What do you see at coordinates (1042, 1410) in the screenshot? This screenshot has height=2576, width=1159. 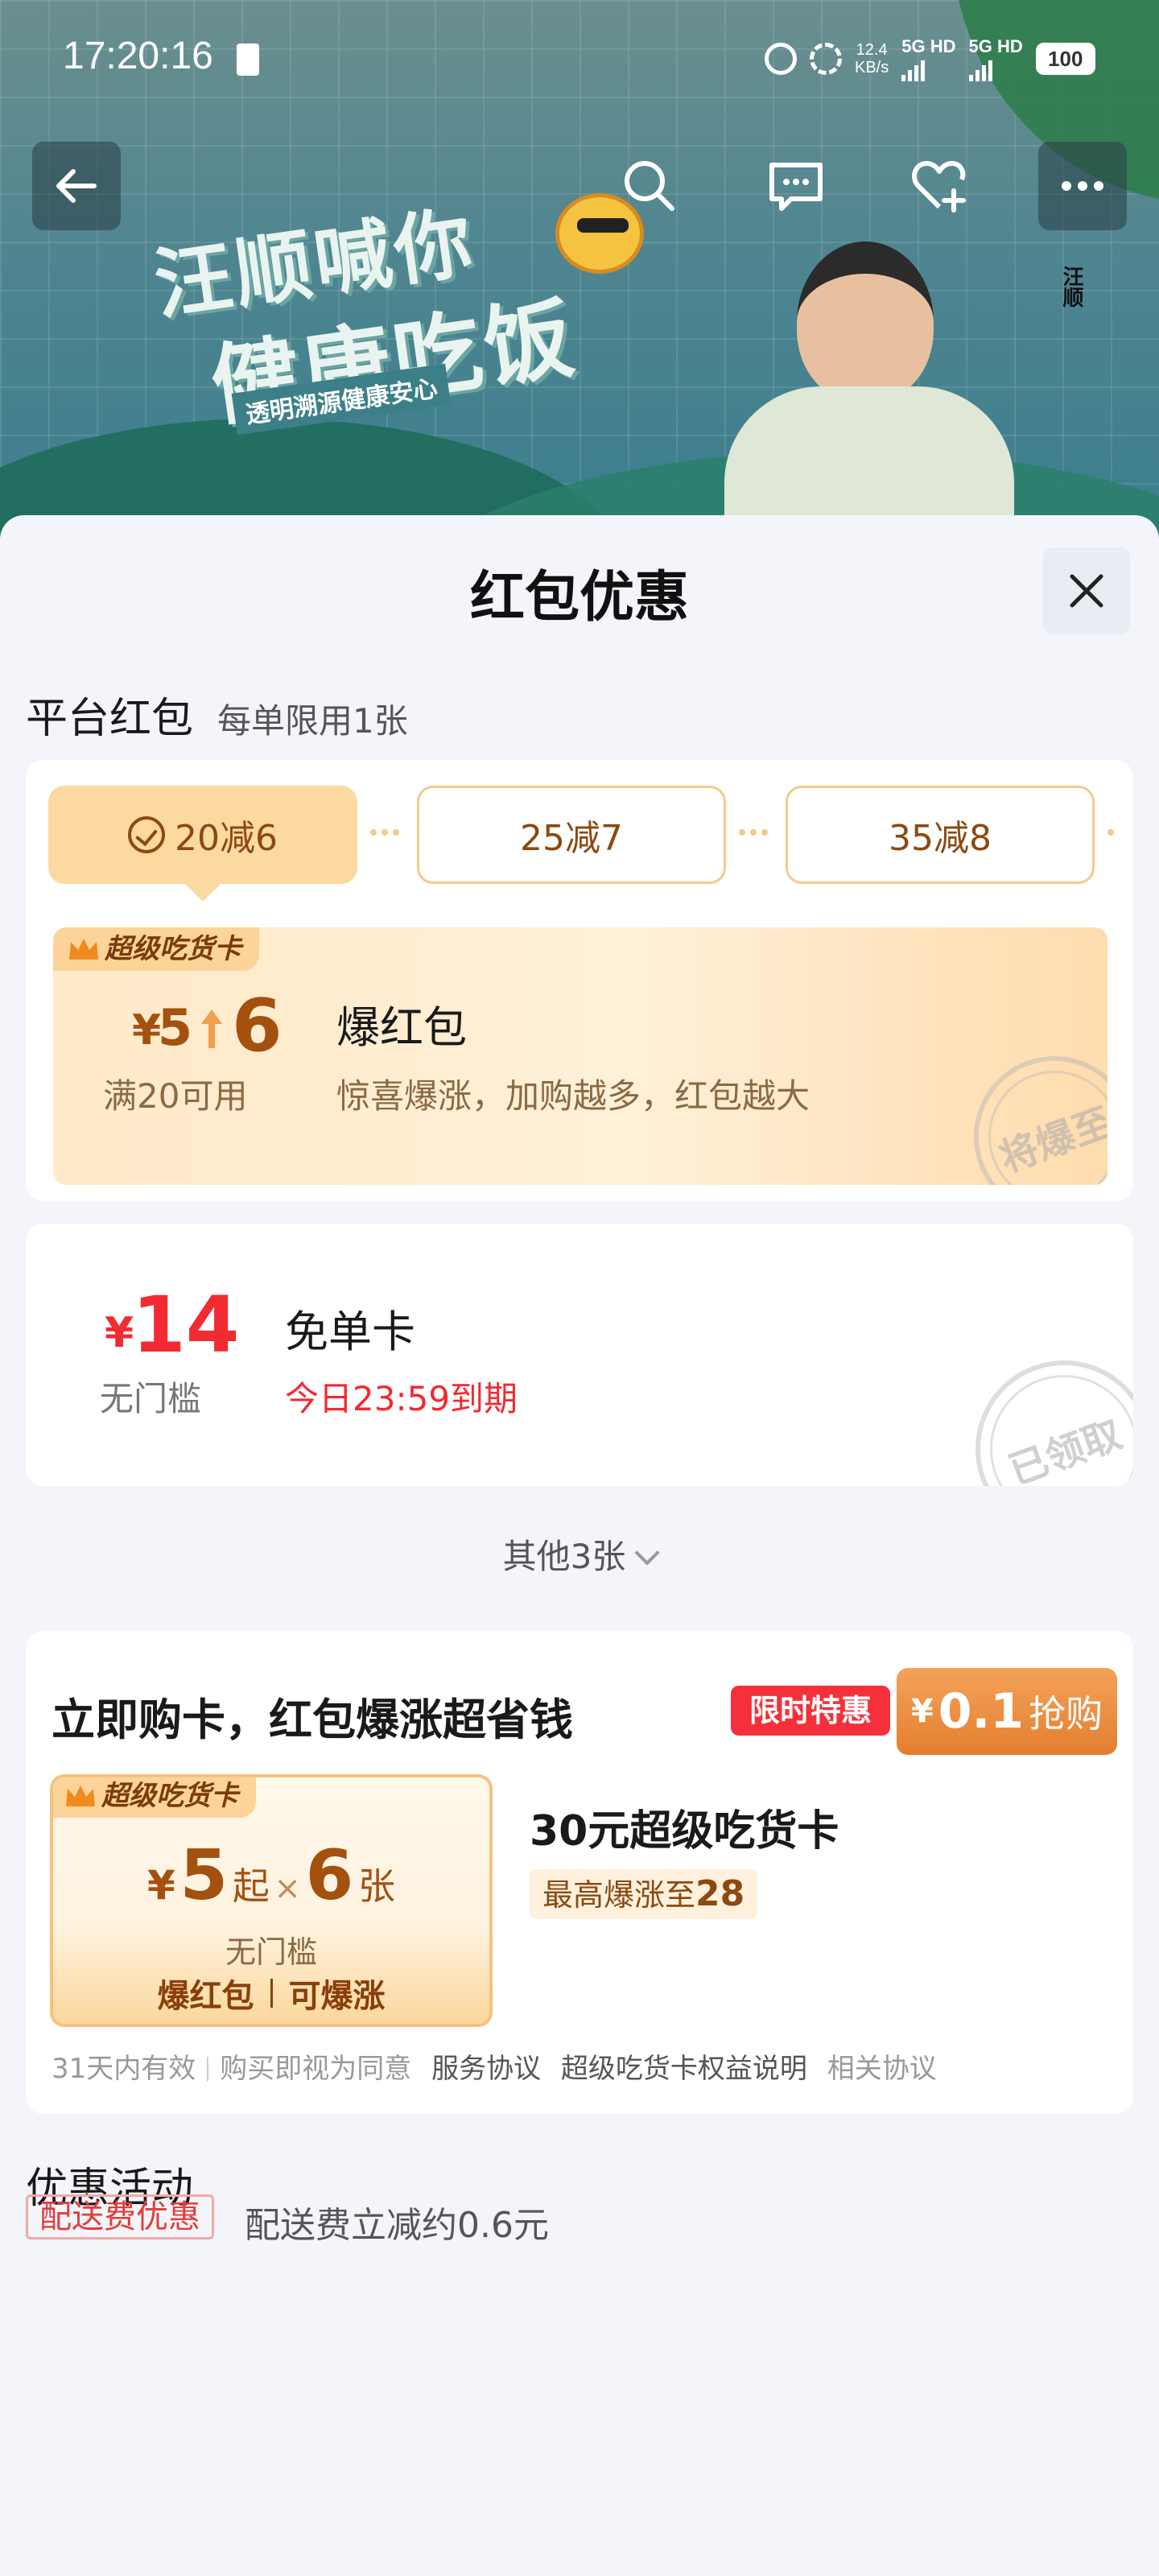 I see `claimed-stamp: 已领取` at bounding box center [1042, 1410].